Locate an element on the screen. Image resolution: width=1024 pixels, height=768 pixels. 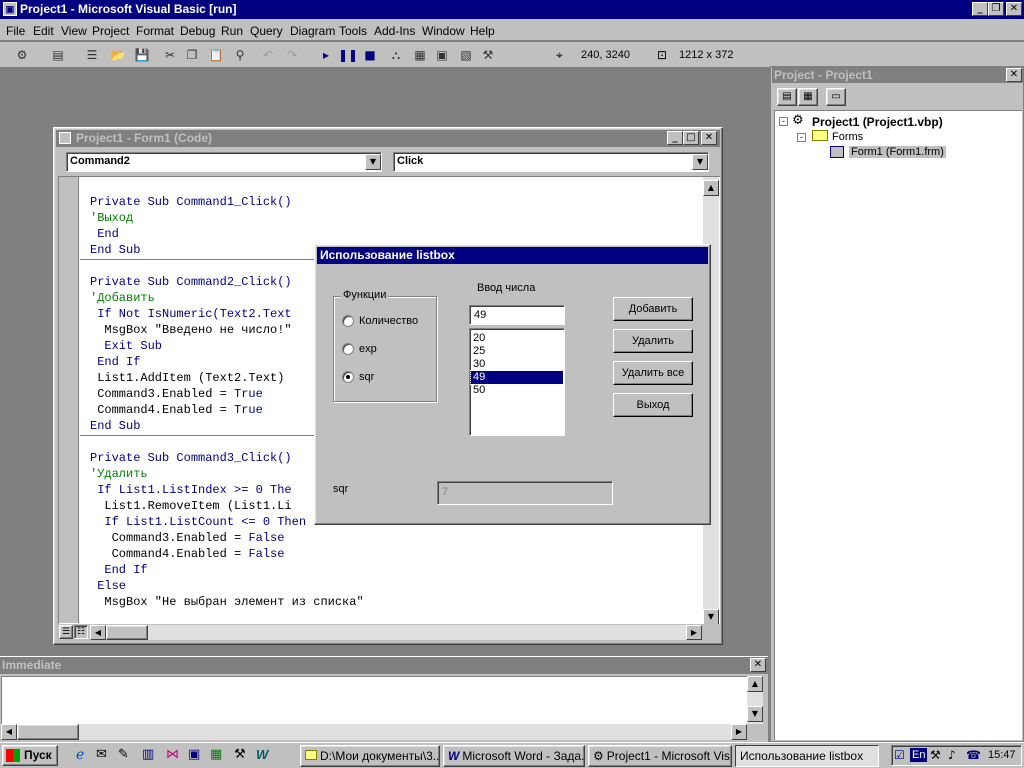
immediate-scroll-left-icon: ◀ is located at coordinates (9, 732).